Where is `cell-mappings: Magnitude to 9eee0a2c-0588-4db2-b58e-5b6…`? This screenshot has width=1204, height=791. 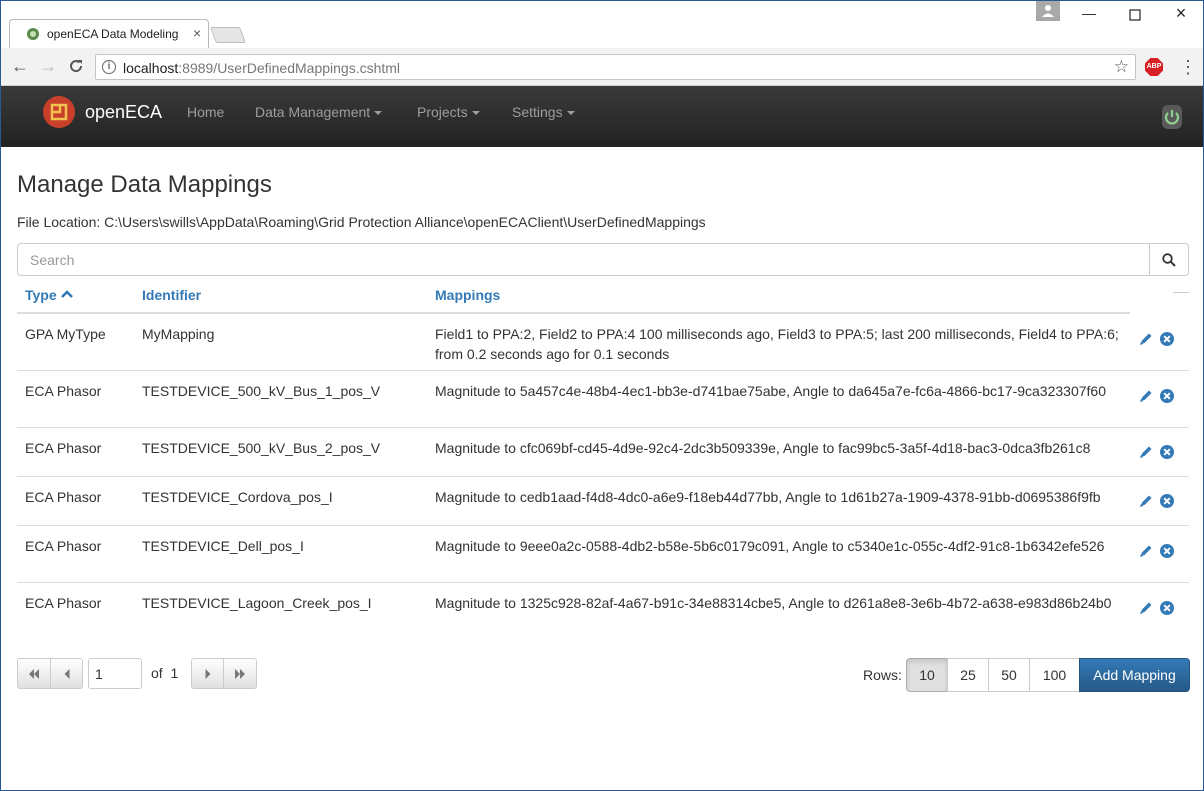 cell-mappings: Magnitude to 9eee0a2c-0588-4db2-b58e-5b6… is located at coordinates (770, 546).